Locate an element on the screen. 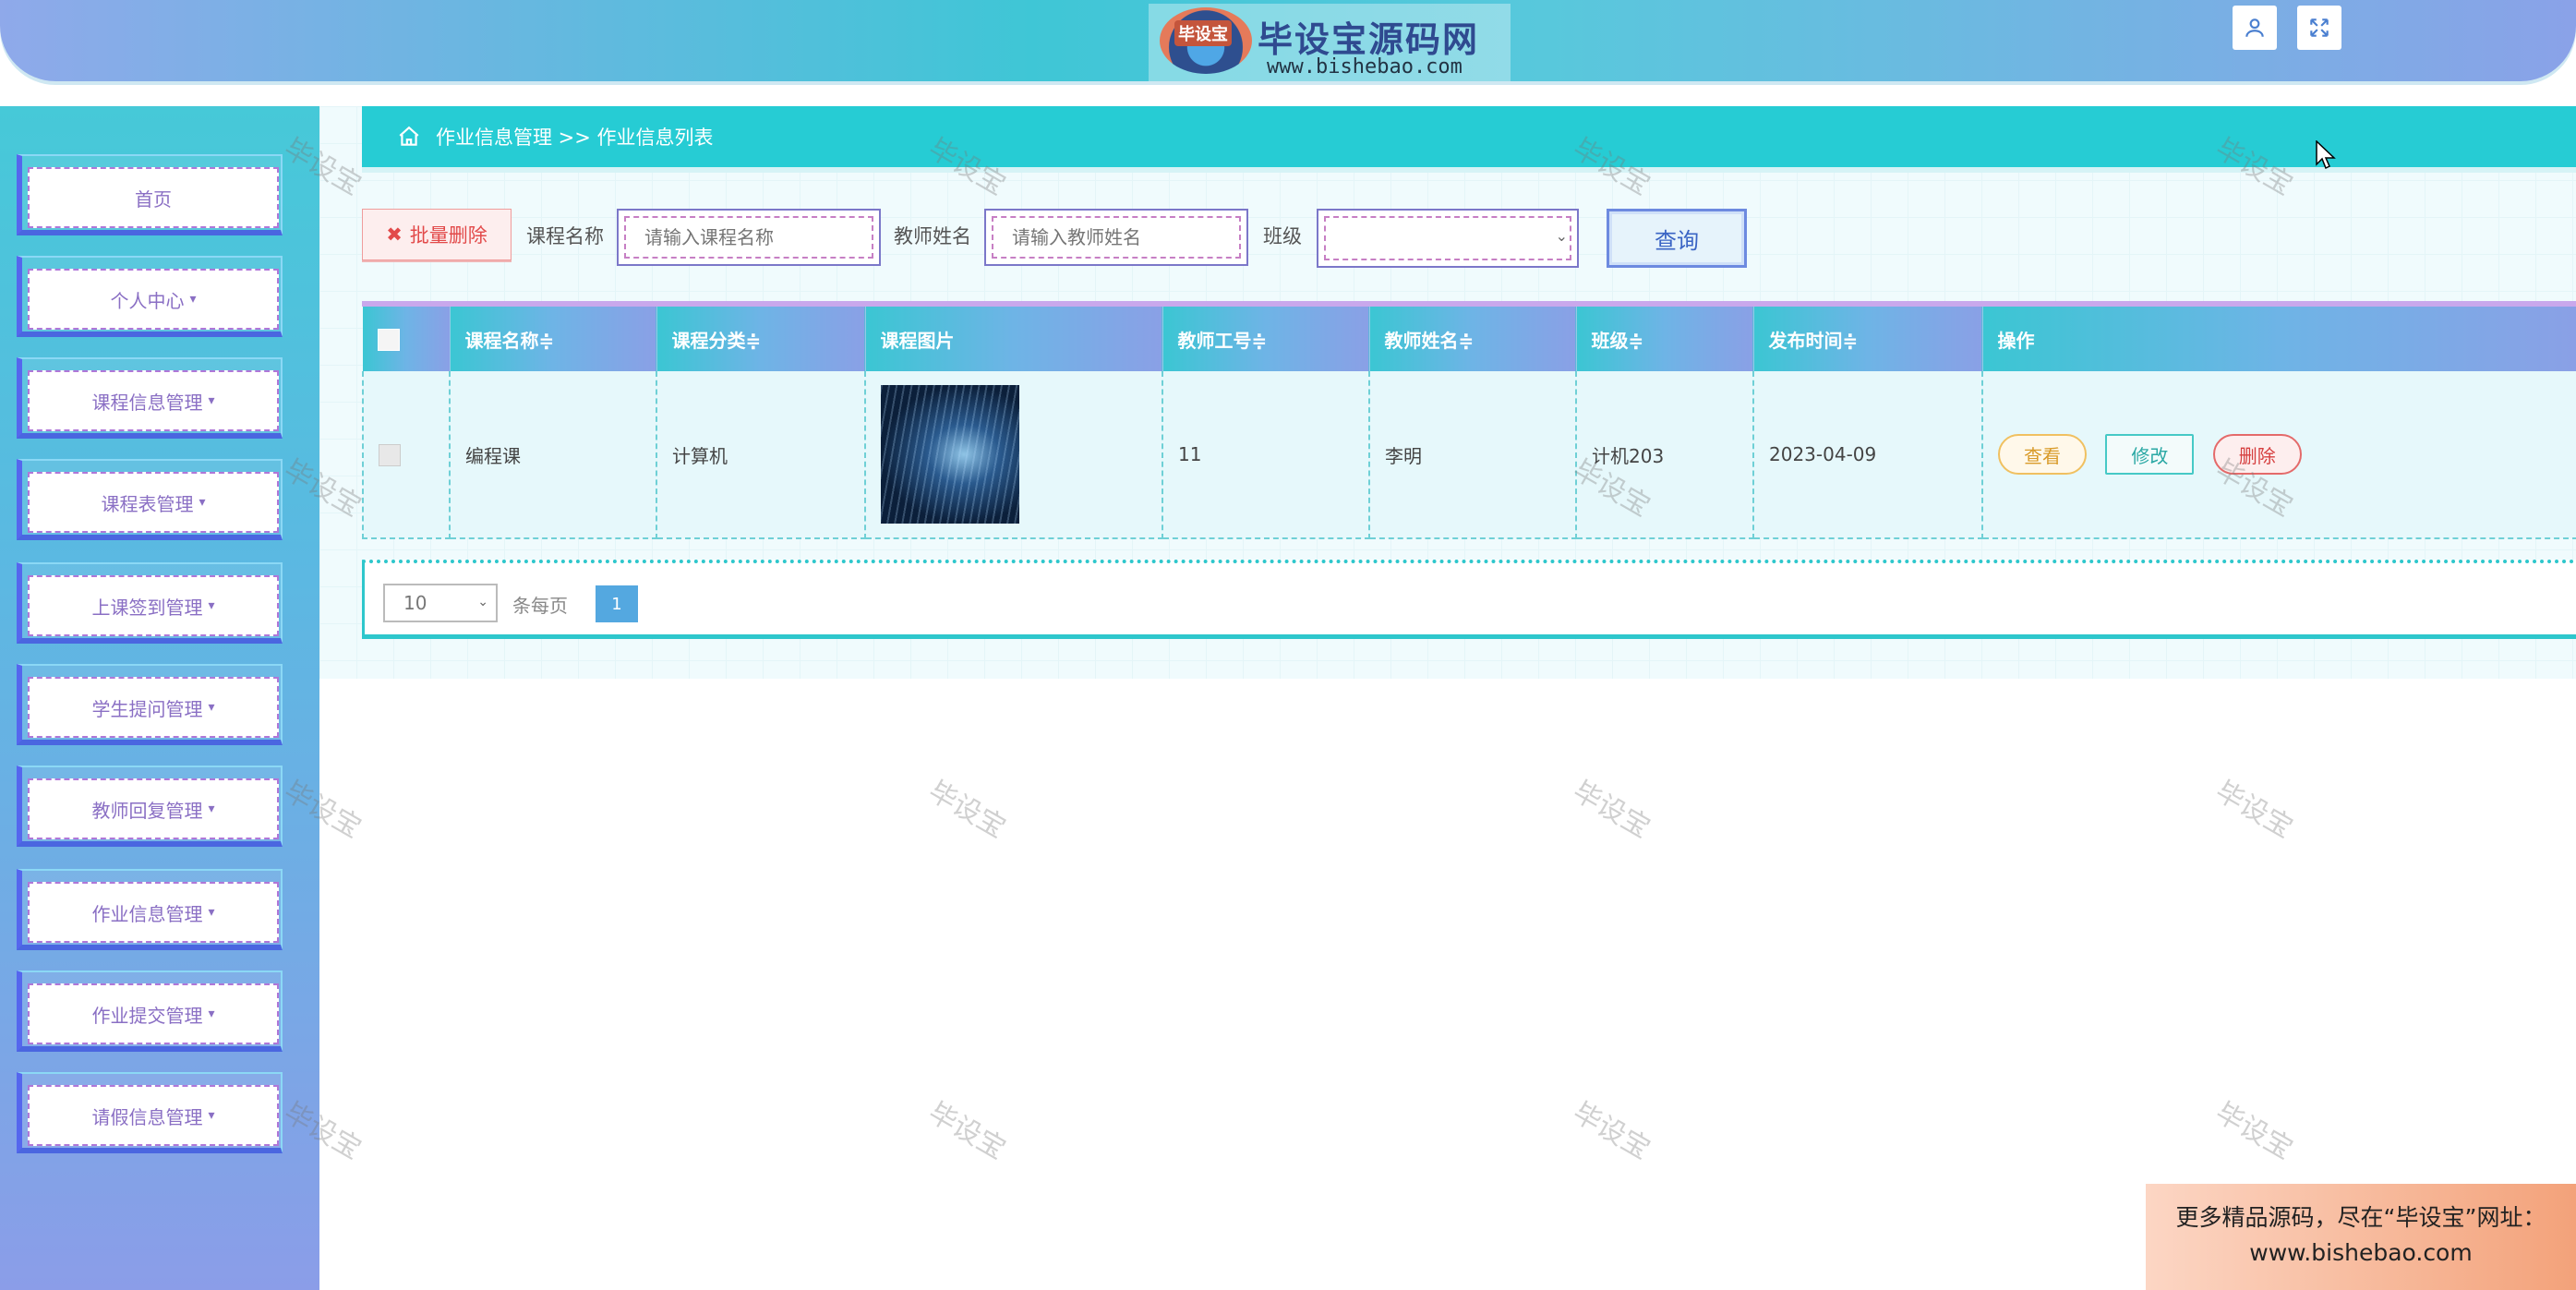 This screenshot has width=2576, height=1290. course-image is located at coordinates (950, 455).